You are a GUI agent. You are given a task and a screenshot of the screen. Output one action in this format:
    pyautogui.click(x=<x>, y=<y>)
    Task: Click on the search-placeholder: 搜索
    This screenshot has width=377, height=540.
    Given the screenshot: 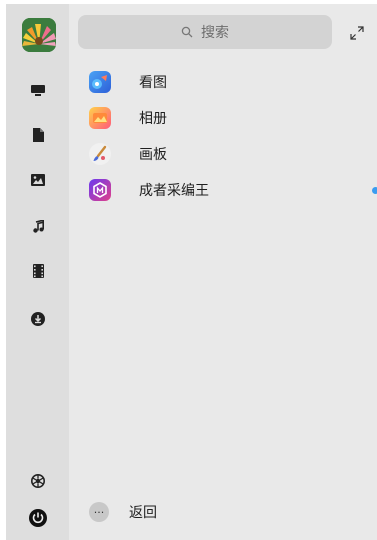 What is the action you would take?
    pyautogui.click(x=215, y=33)
    